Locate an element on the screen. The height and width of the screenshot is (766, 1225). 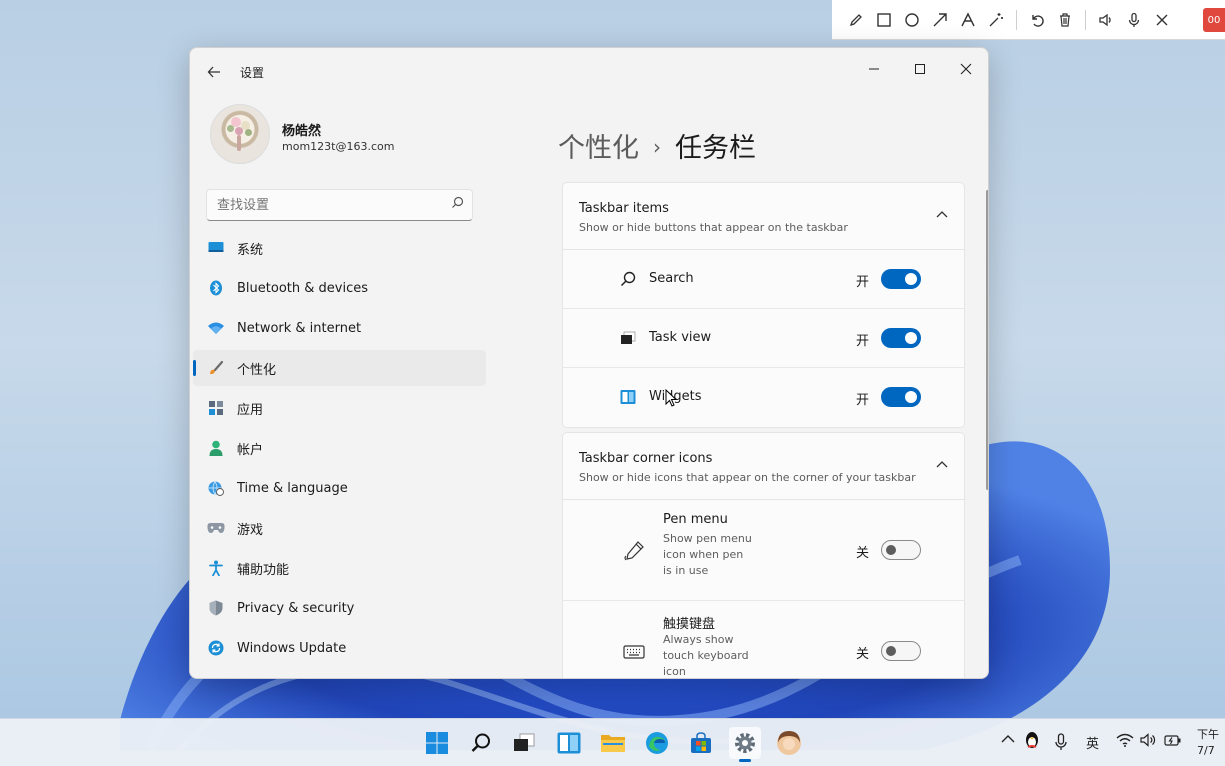
maximize-icon is located at coordinates (920, 69).